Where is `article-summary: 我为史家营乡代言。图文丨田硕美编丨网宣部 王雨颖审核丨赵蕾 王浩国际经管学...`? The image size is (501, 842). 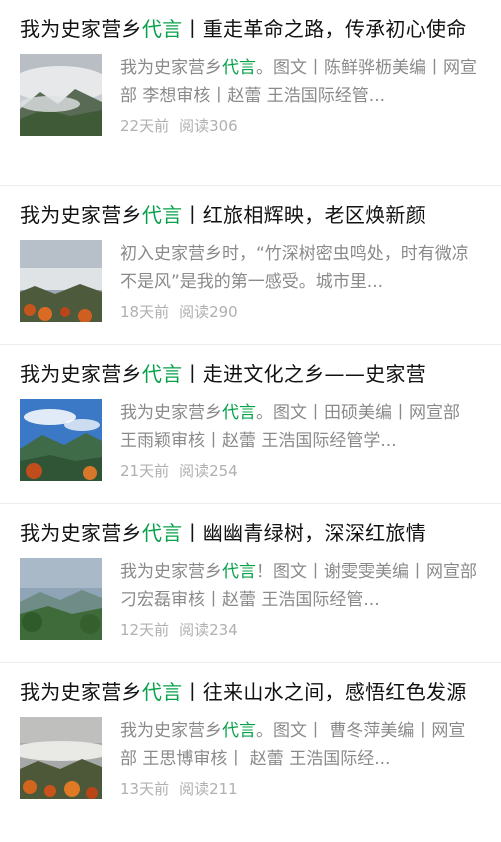
article-summary: 我为史家营乡代言。图文丨田硕美编丨网宣部 王雨颖审核丨赵蕾 王浩国际经管学... is located at coordinates (290, 427).